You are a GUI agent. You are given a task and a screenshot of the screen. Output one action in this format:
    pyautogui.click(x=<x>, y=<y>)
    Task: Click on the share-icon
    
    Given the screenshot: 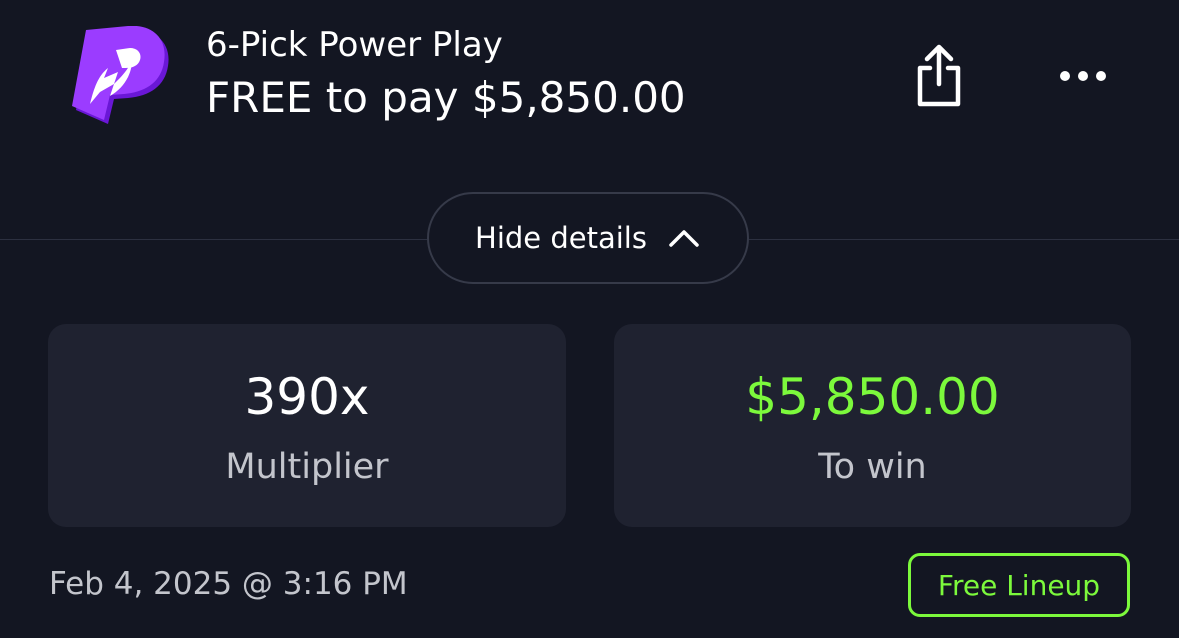 What is the action you would take?
    pyautogui.click(x=939, y=75)
    